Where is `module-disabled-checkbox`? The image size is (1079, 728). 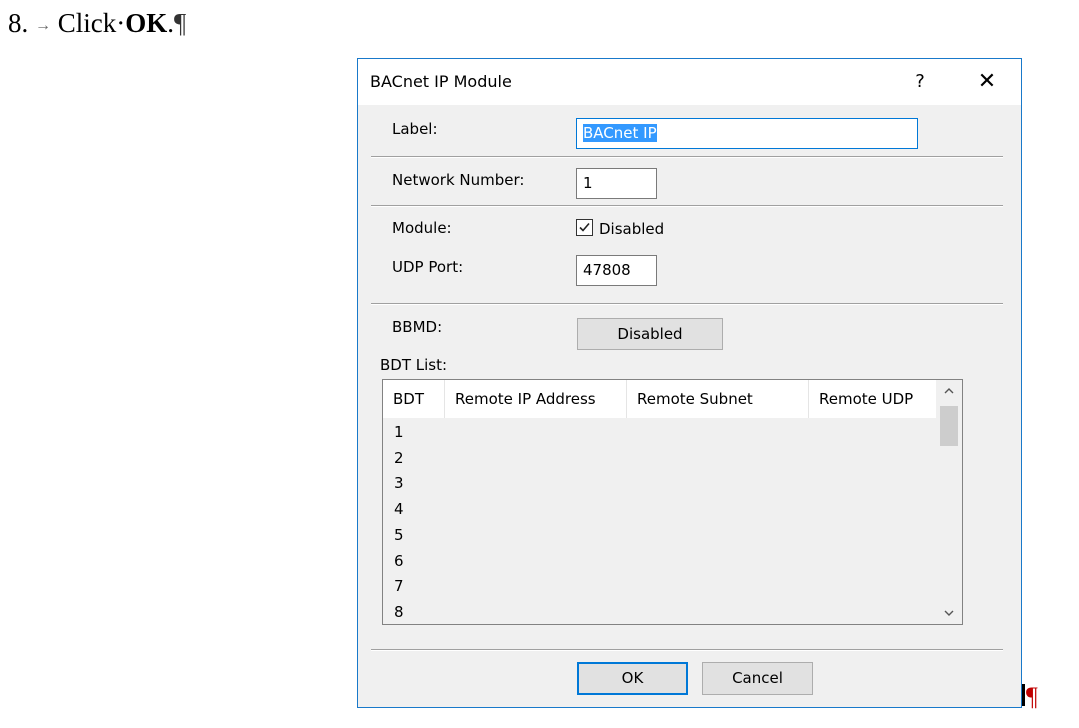
module-disabled-checkbox is located at coordinates (584, 227).